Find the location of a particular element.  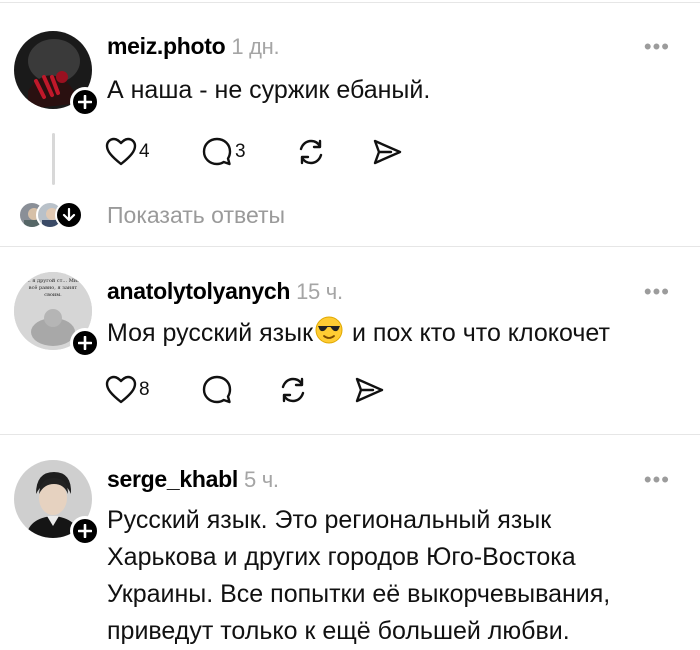

sunglasses-emoji-icon is located at coordinates (329, 335).